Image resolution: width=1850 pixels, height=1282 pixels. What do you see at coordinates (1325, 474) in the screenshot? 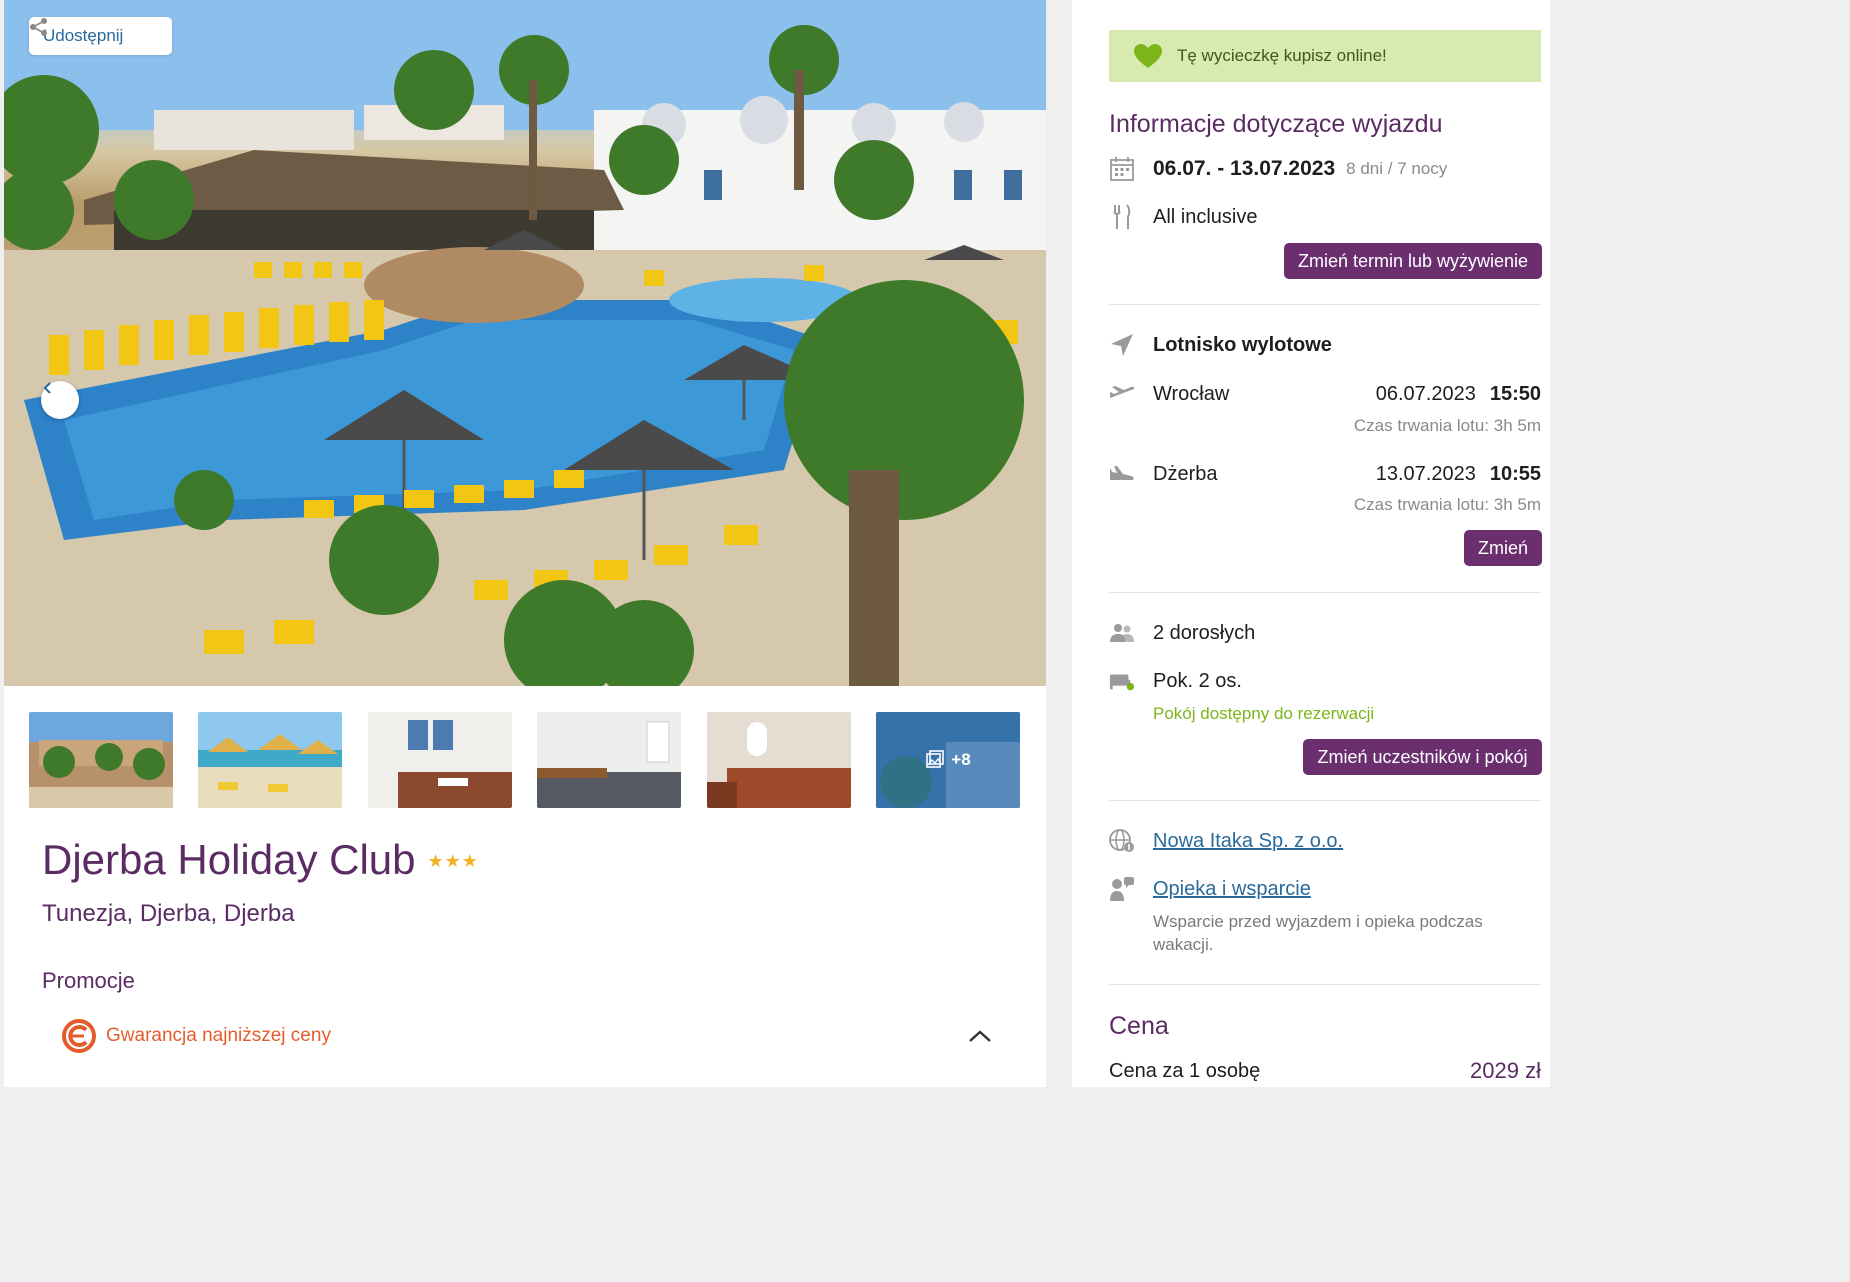
I see `return-flight-row: Dżerba 13.07.2023 10:55` at bounding box center [1325, 474].